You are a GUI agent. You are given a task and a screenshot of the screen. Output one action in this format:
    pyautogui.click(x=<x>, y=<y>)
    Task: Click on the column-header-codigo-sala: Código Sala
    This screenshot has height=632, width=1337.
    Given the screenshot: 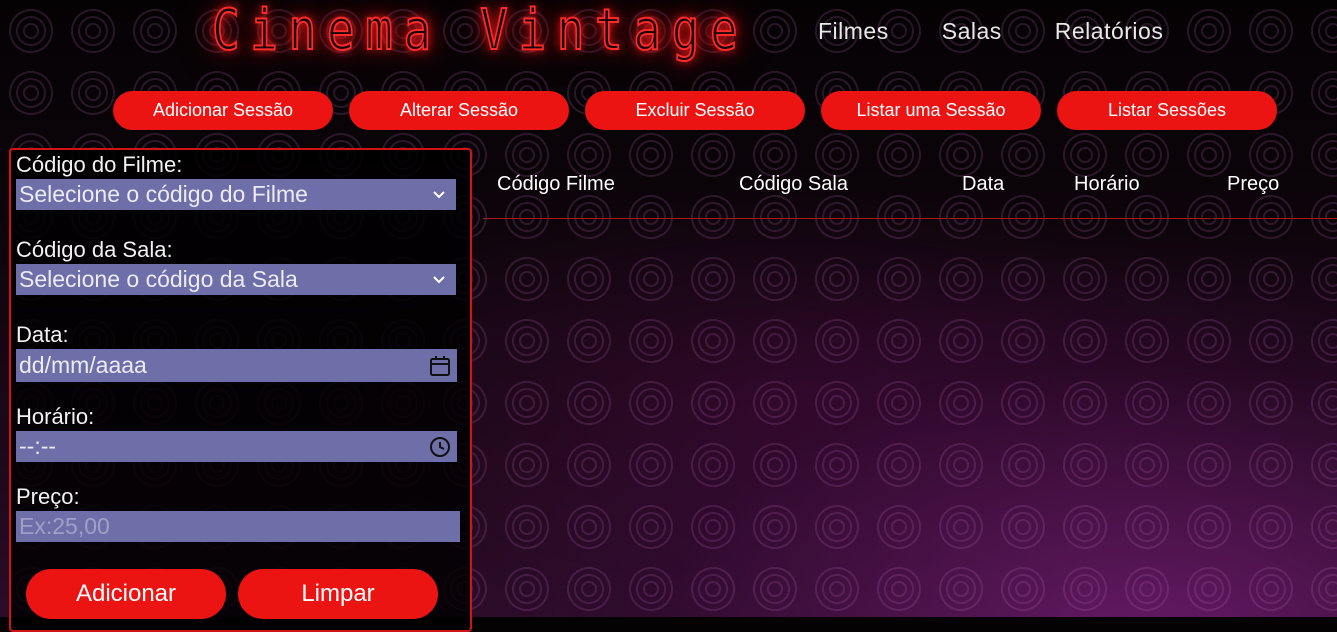 What is the action you would take?
    pyautogui.click(x=836, y=184)
    